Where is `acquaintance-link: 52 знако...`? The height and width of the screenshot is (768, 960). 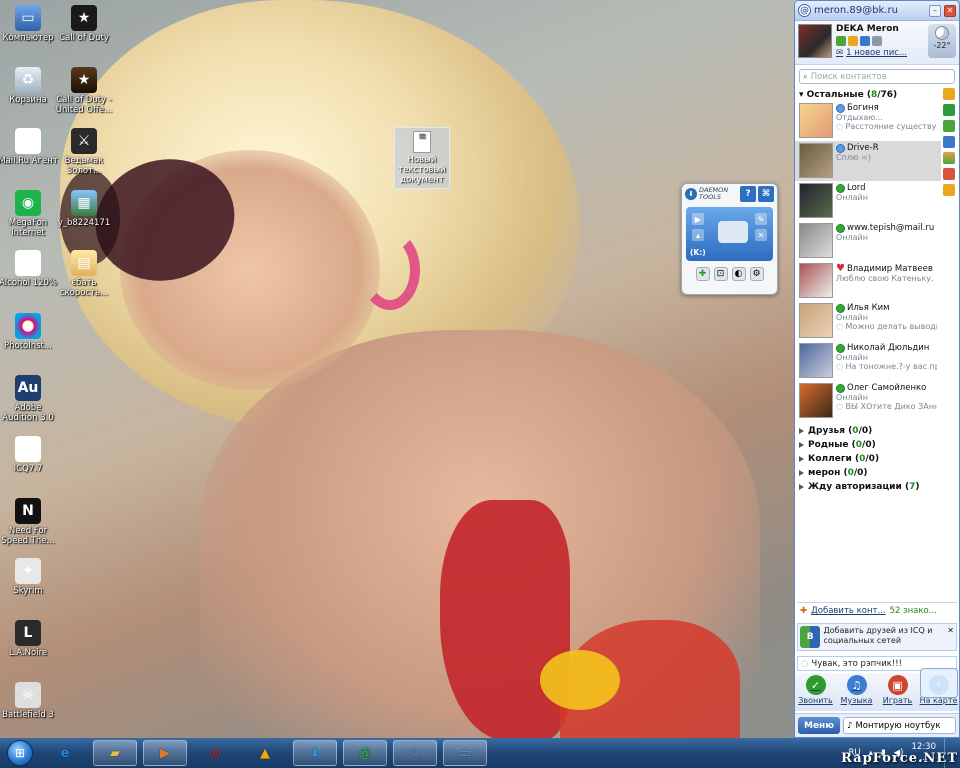 acquaintance-link: 52 знако... is located at coordinates (913, 611).